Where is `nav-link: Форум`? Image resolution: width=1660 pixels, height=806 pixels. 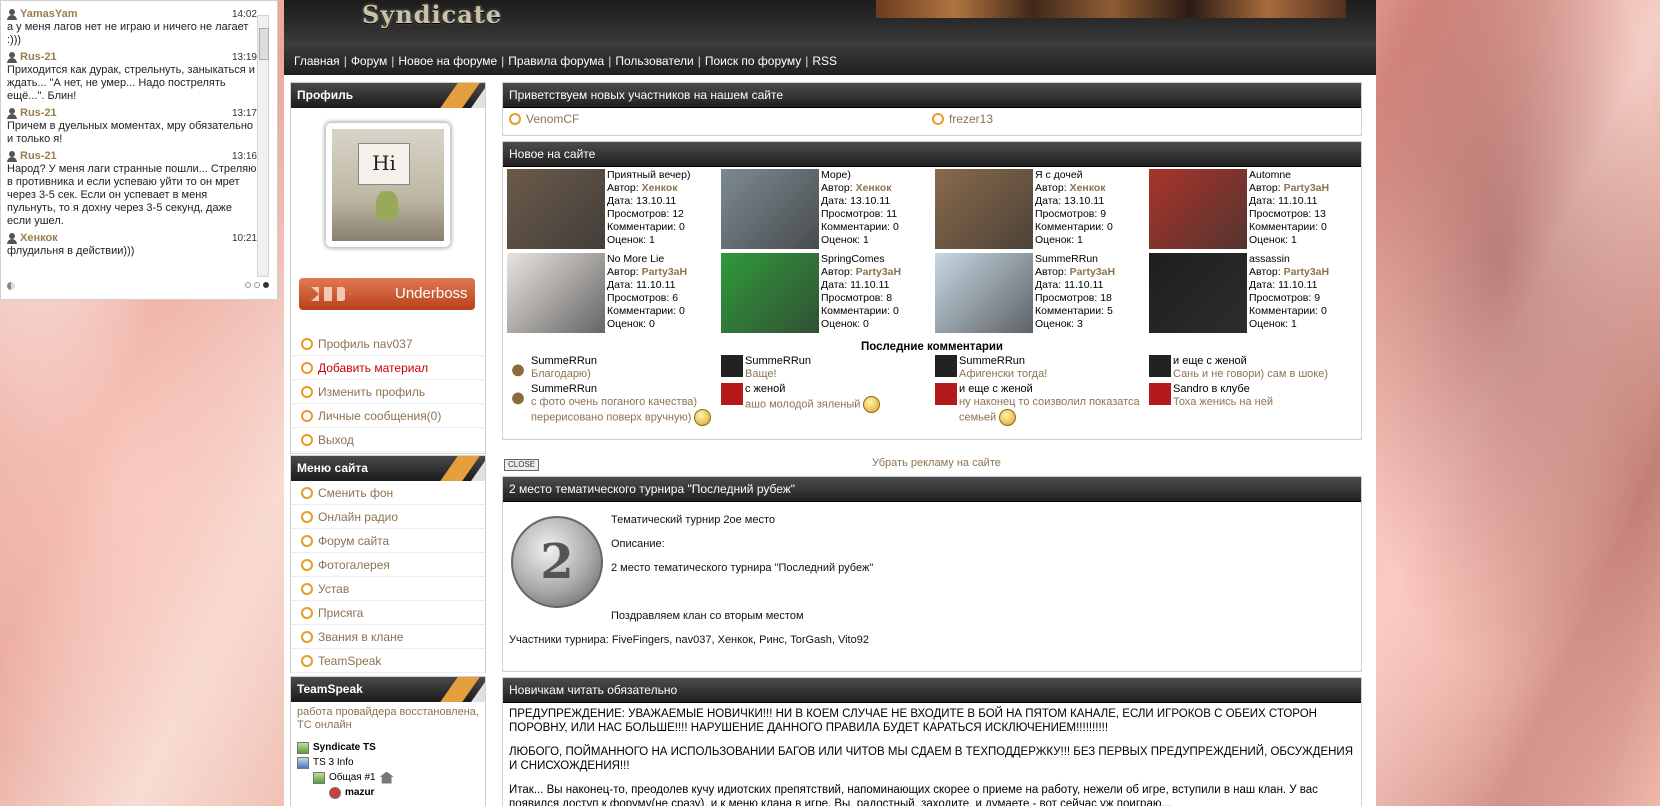 nav-link: Форум is located at coordinates (369, 61).